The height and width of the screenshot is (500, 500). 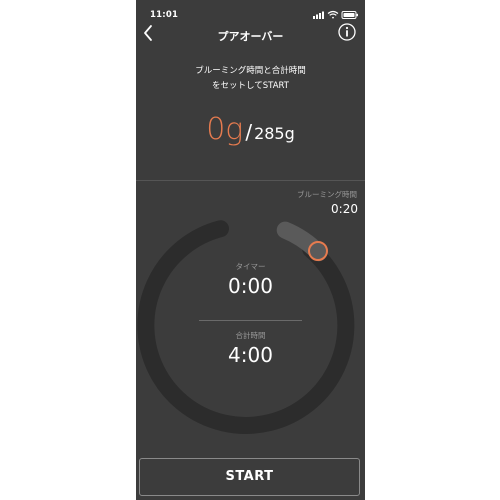 What do you see at coordinates (349, 15) in the screenshot?
I see `battery-icon` at bounding box center [349, 15].